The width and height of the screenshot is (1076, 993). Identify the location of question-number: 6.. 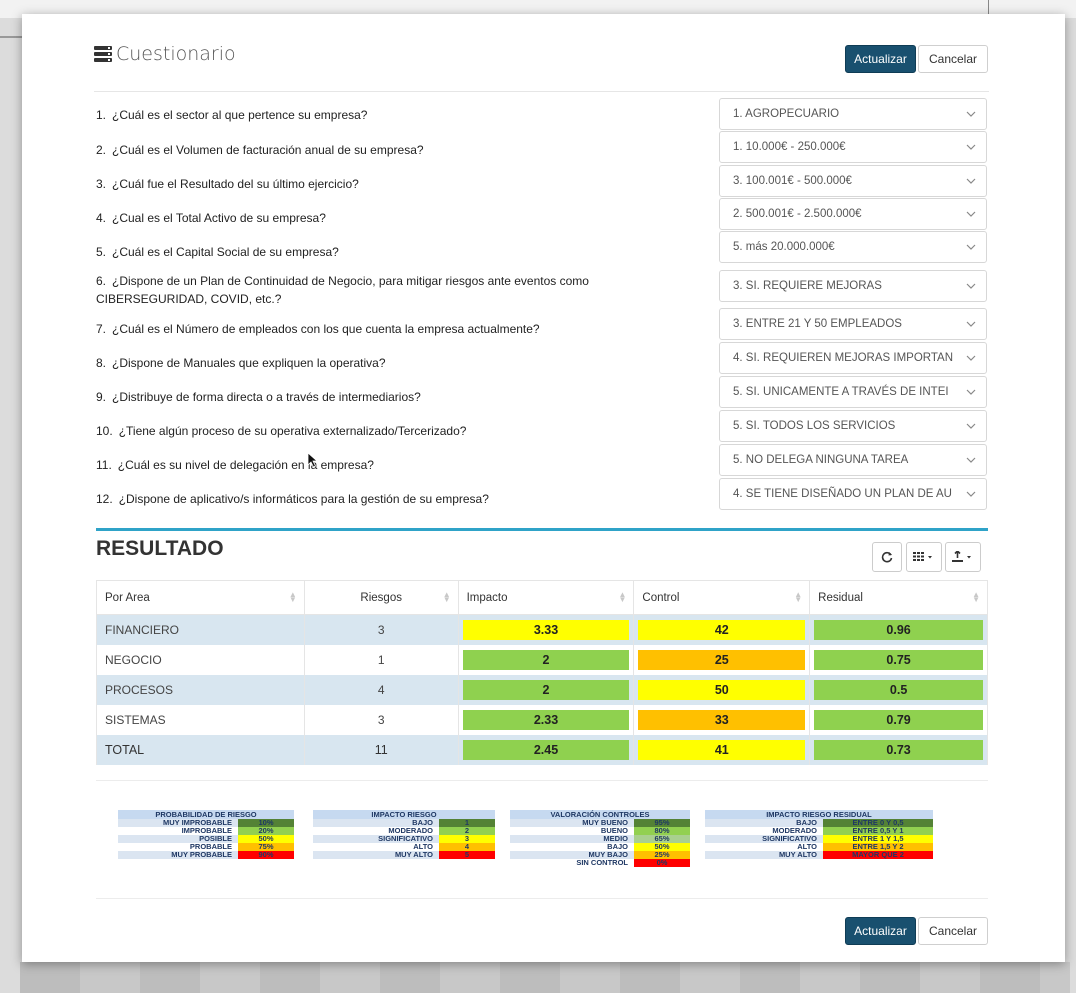
(101, 281).